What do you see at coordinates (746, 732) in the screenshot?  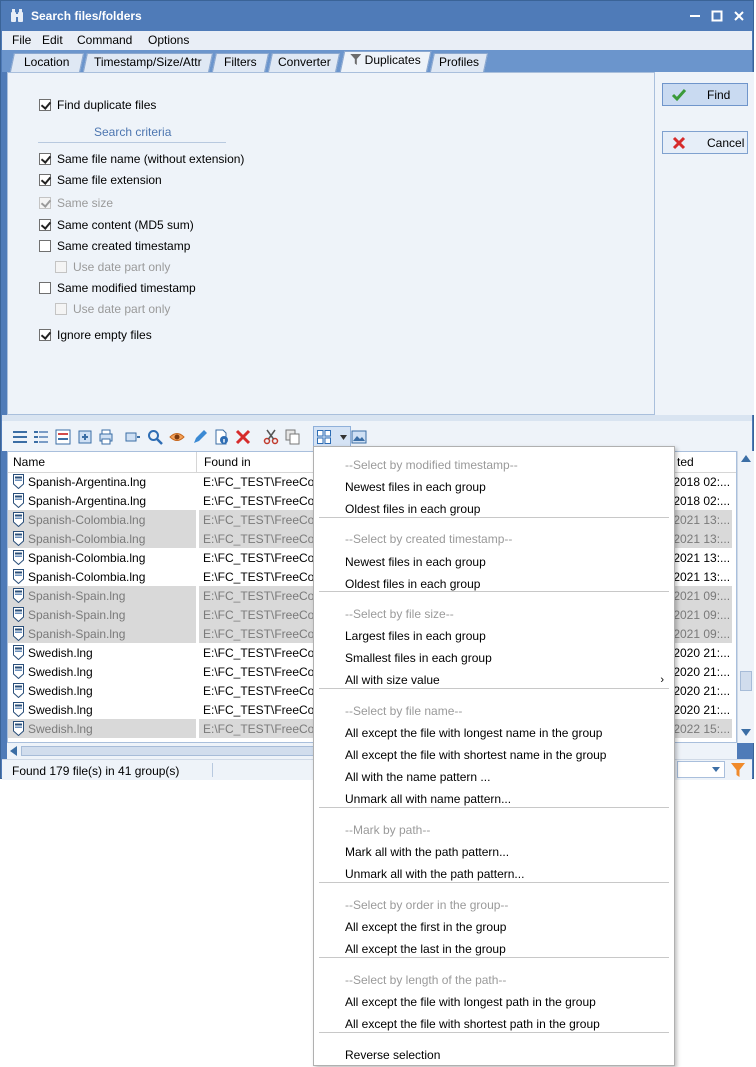 I see `scroll-down-icon` at bounding box center [746, 732].